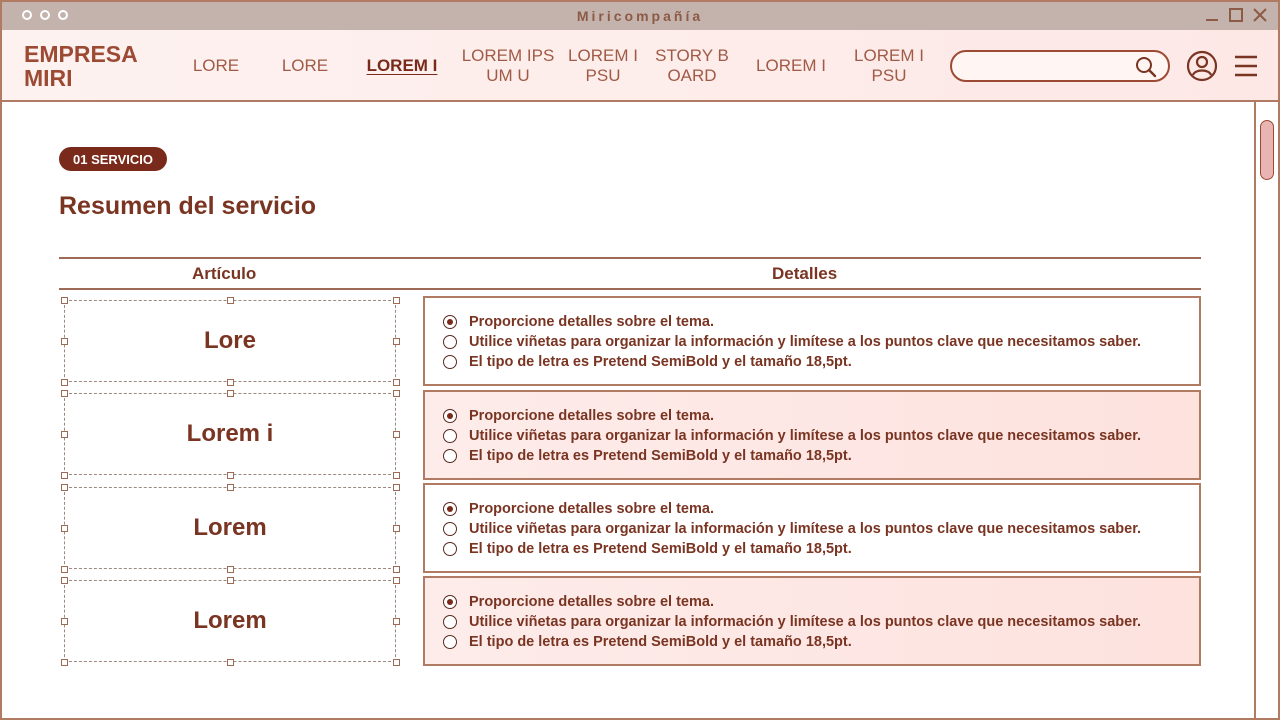 Image resolution: width=1280 pixels, height=720 pixels. What do you see at coordinates (230, 434) in the screenshot?
I see `article-cell: Lorem i` at bounding box center [230, 434].